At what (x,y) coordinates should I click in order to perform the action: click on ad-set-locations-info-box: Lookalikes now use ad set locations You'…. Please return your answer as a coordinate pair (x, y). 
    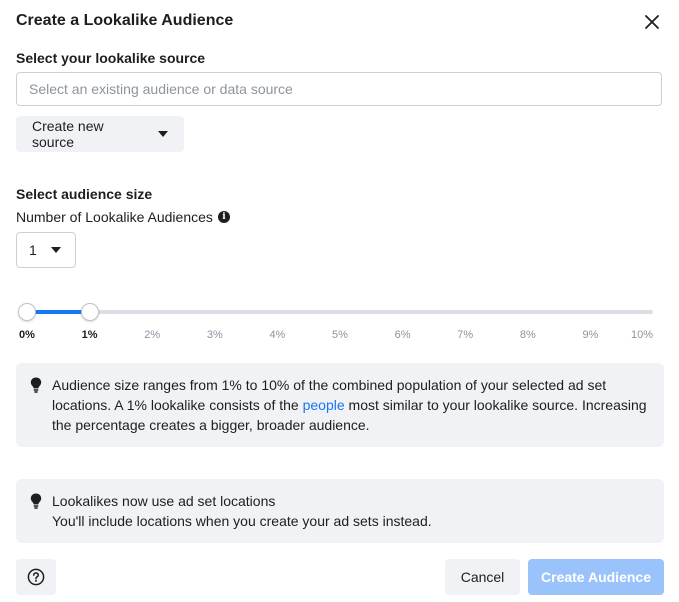
    Looking at the image, I should click on (340, 511).